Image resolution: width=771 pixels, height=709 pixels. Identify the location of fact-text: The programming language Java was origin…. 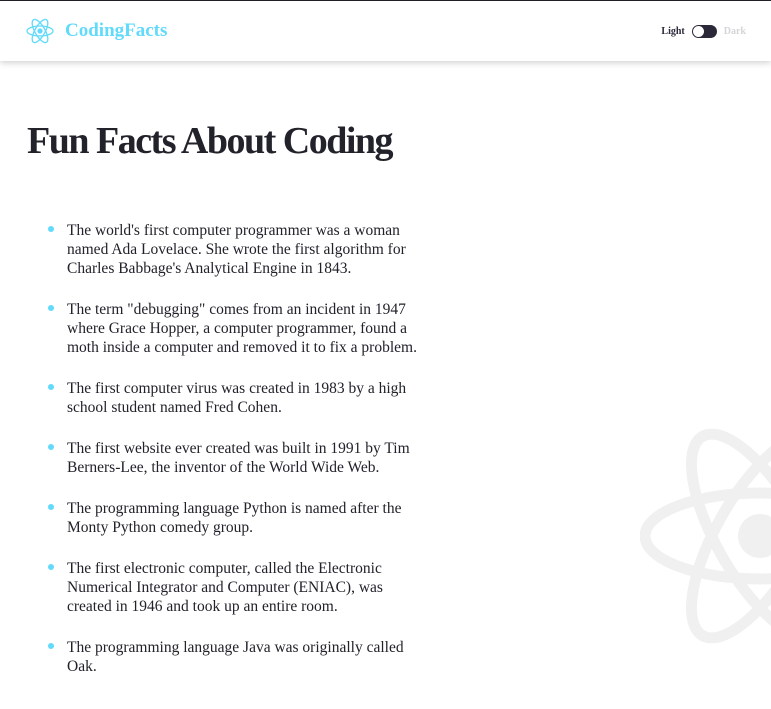
(235, 657).